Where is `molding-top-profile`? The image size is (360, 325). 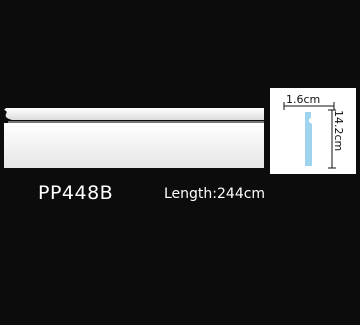 molding-top-profile is located at coordinates (134, 114).